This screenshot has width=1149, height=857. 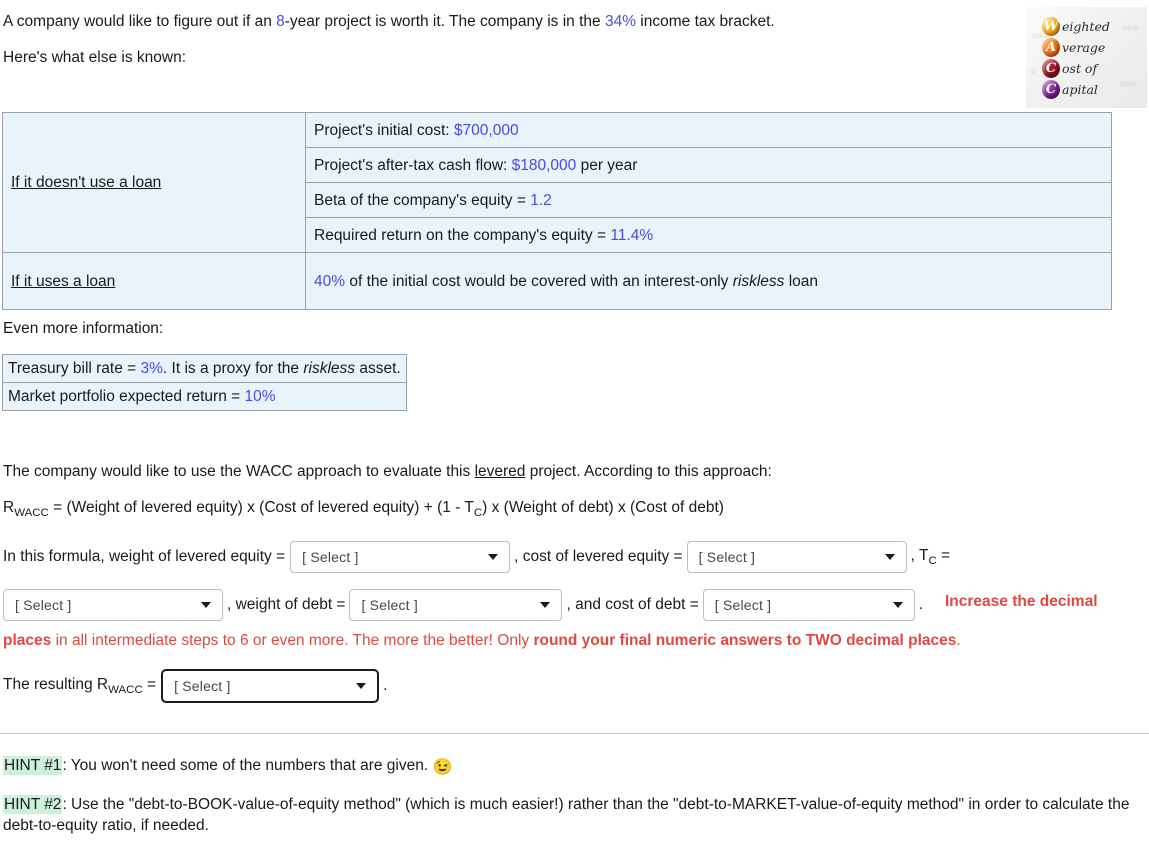 What do you see at coordinates (632, 235) in the screenshot?
I see `required-return-value: 11.4%` at bounding box center [632, 235].